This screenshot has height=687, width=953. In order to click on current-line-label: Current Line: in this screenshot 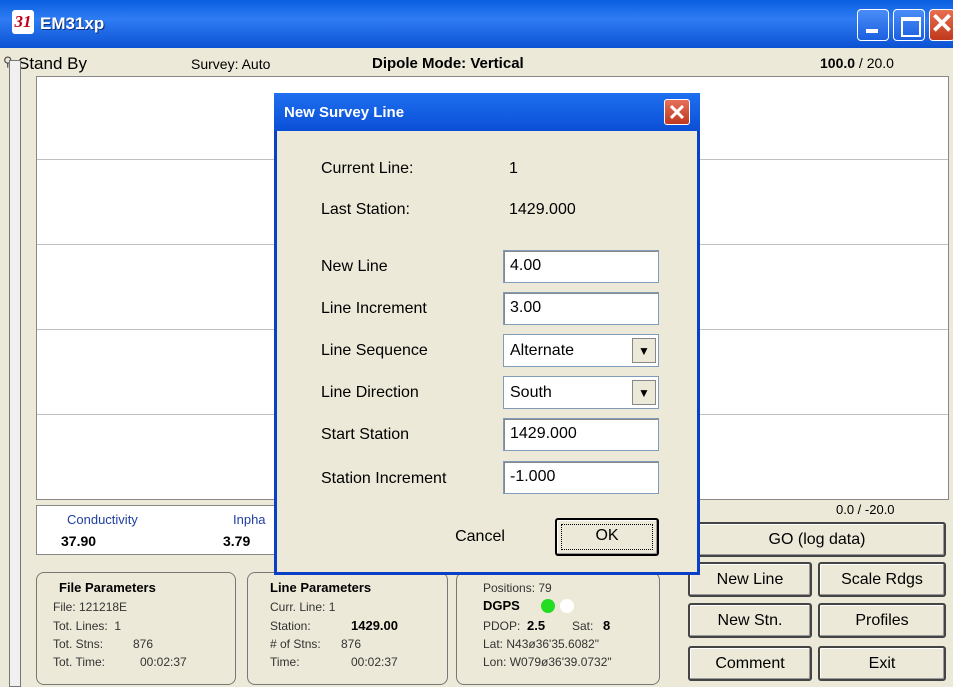, I will do `click(367, 168)`.